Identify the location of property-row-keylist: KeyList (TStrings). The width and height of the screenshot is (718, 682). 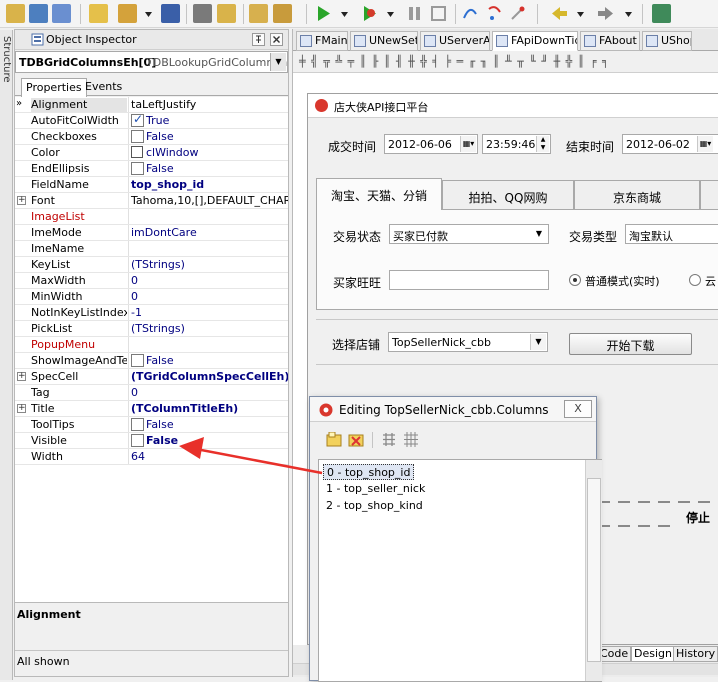
(151, 265).